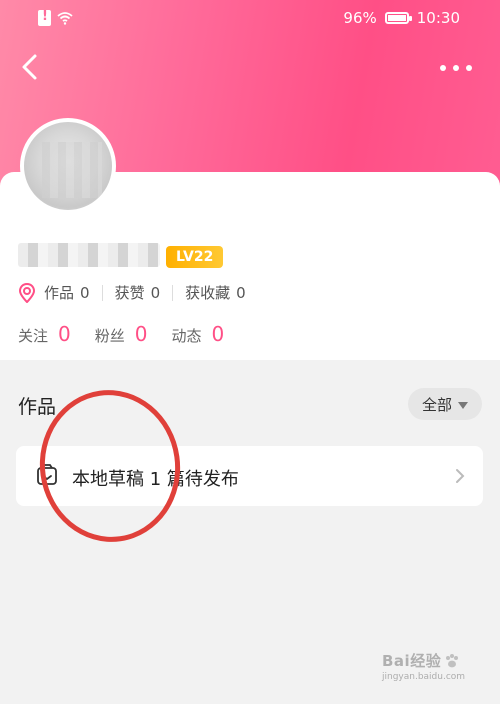 The width and height of the screenshot is (500, 704). Describe the element at coordinates (65, 18) in the screenshot. I see `wifi-icon` at that location.